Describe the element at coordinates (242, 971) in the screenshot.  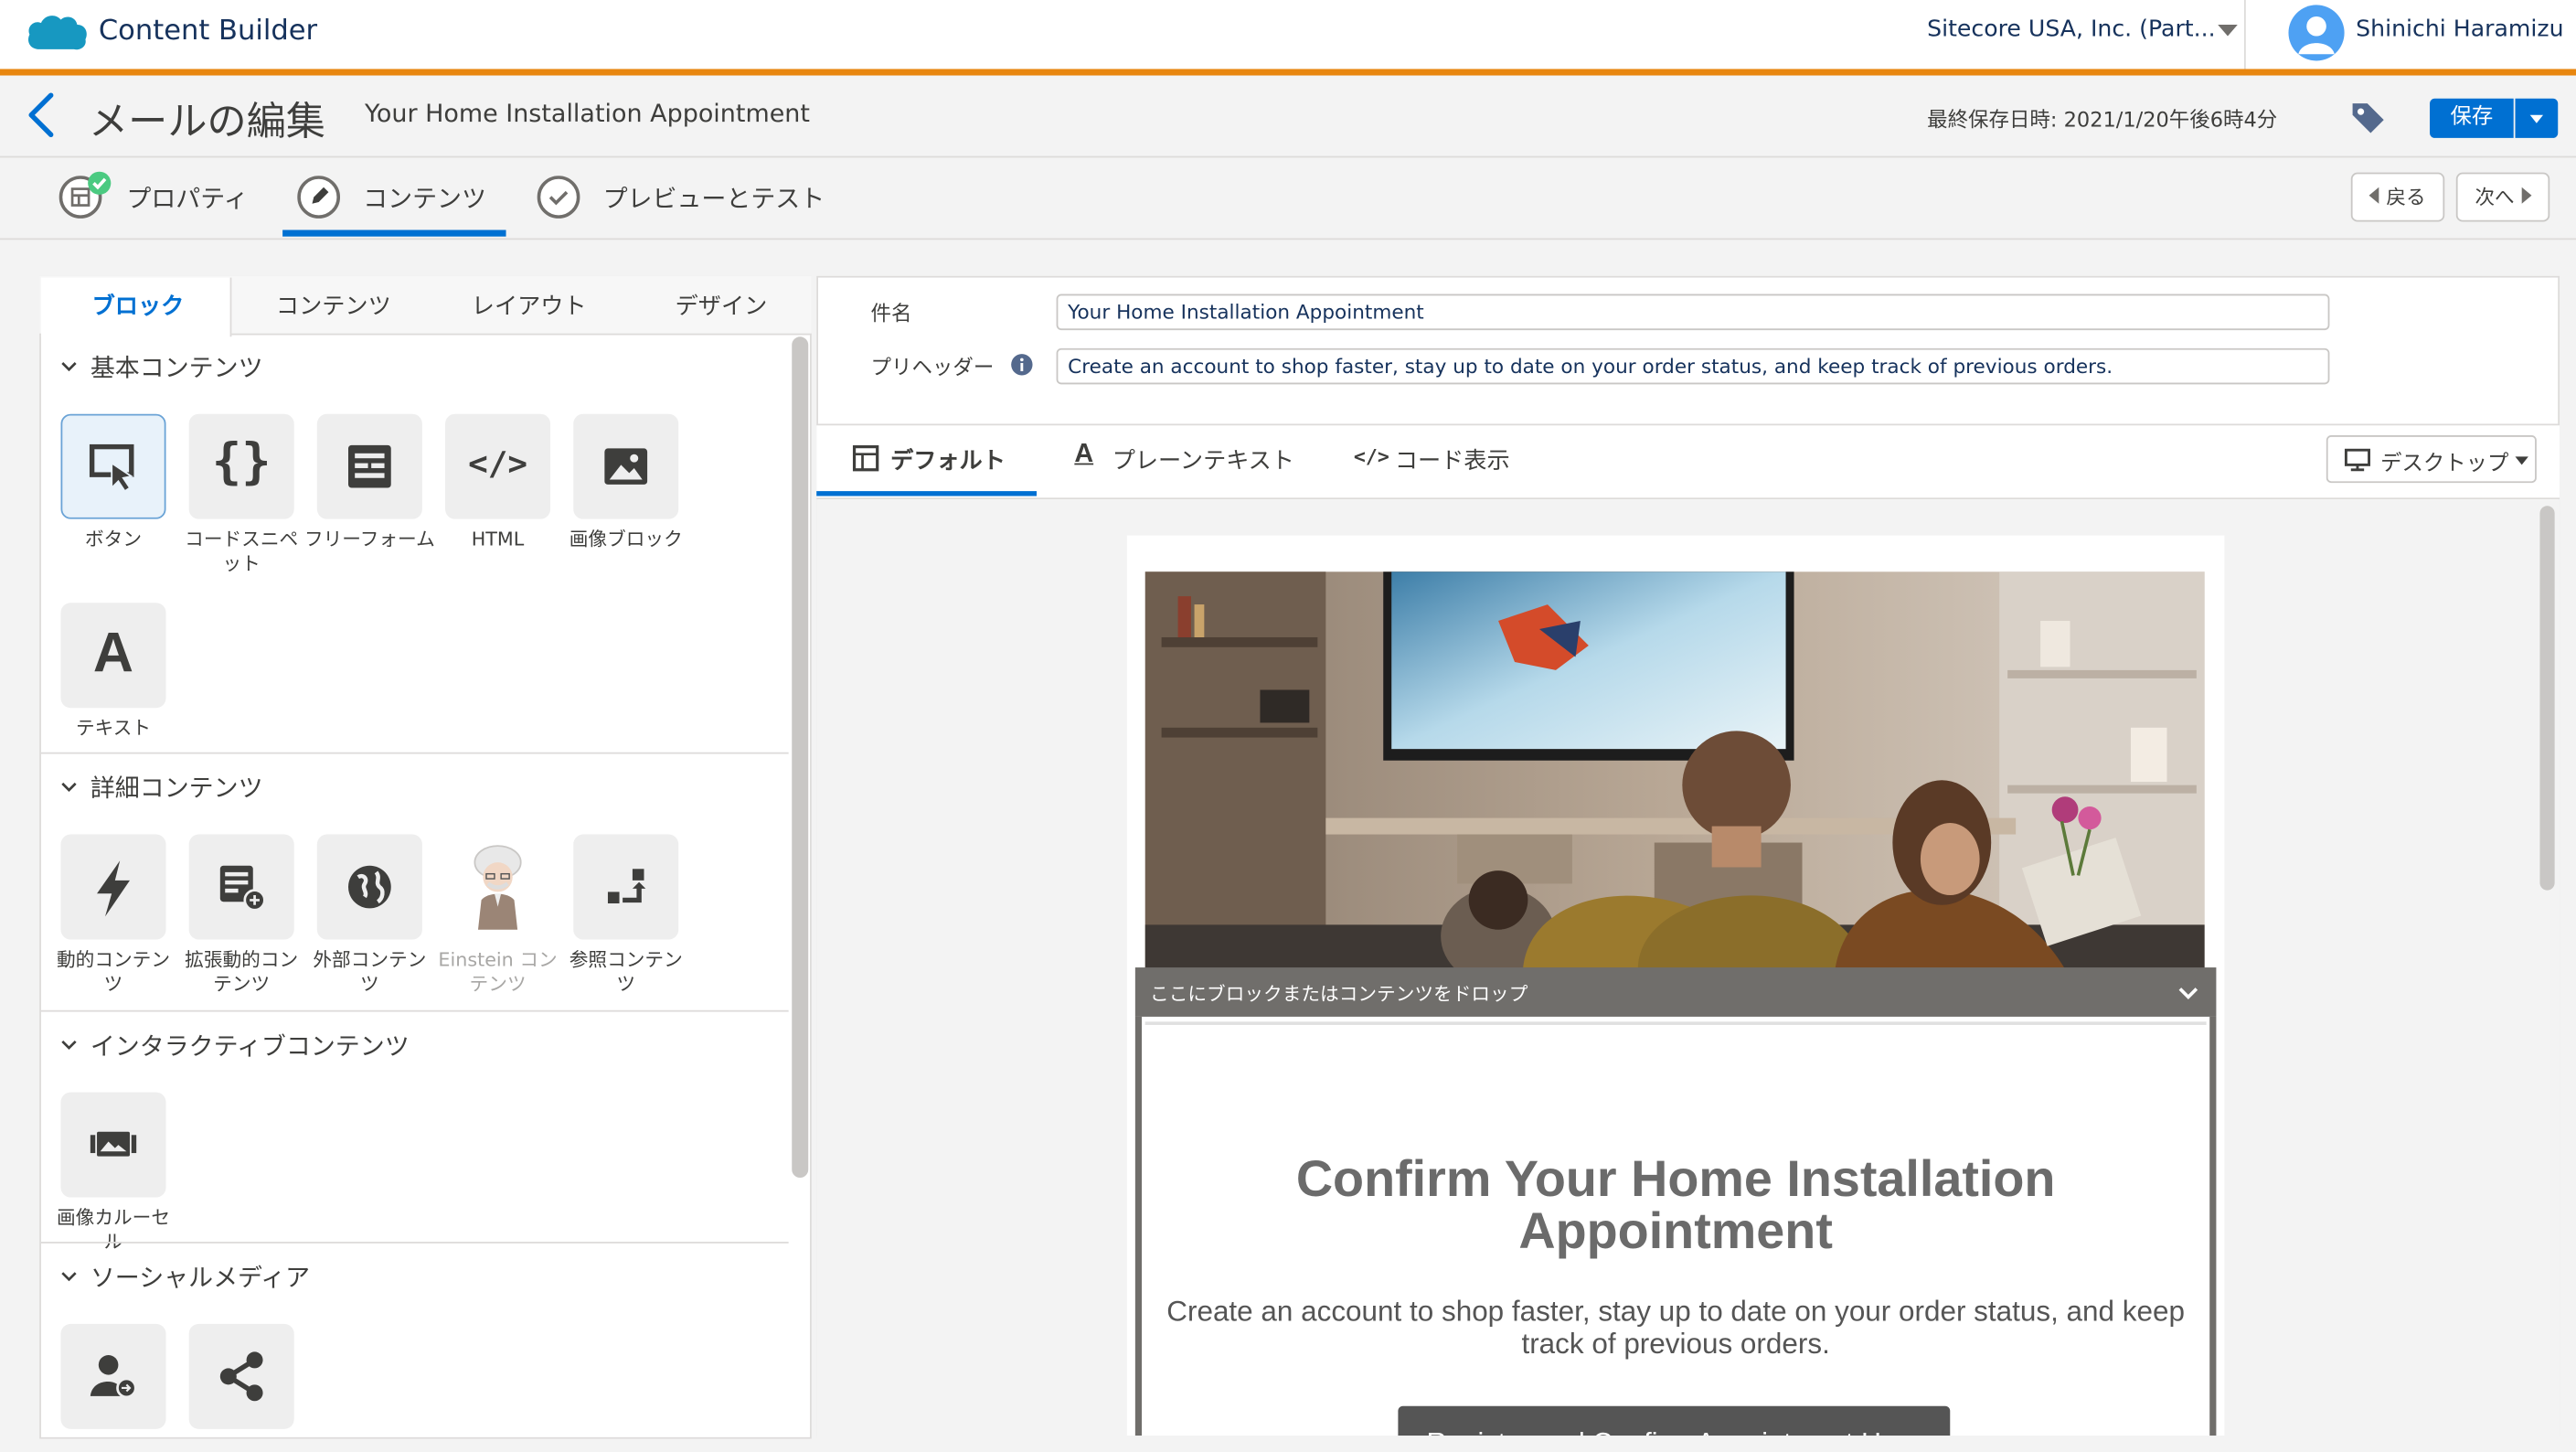
I see `tile-label: 拡張動的コンテンツ` at that location.